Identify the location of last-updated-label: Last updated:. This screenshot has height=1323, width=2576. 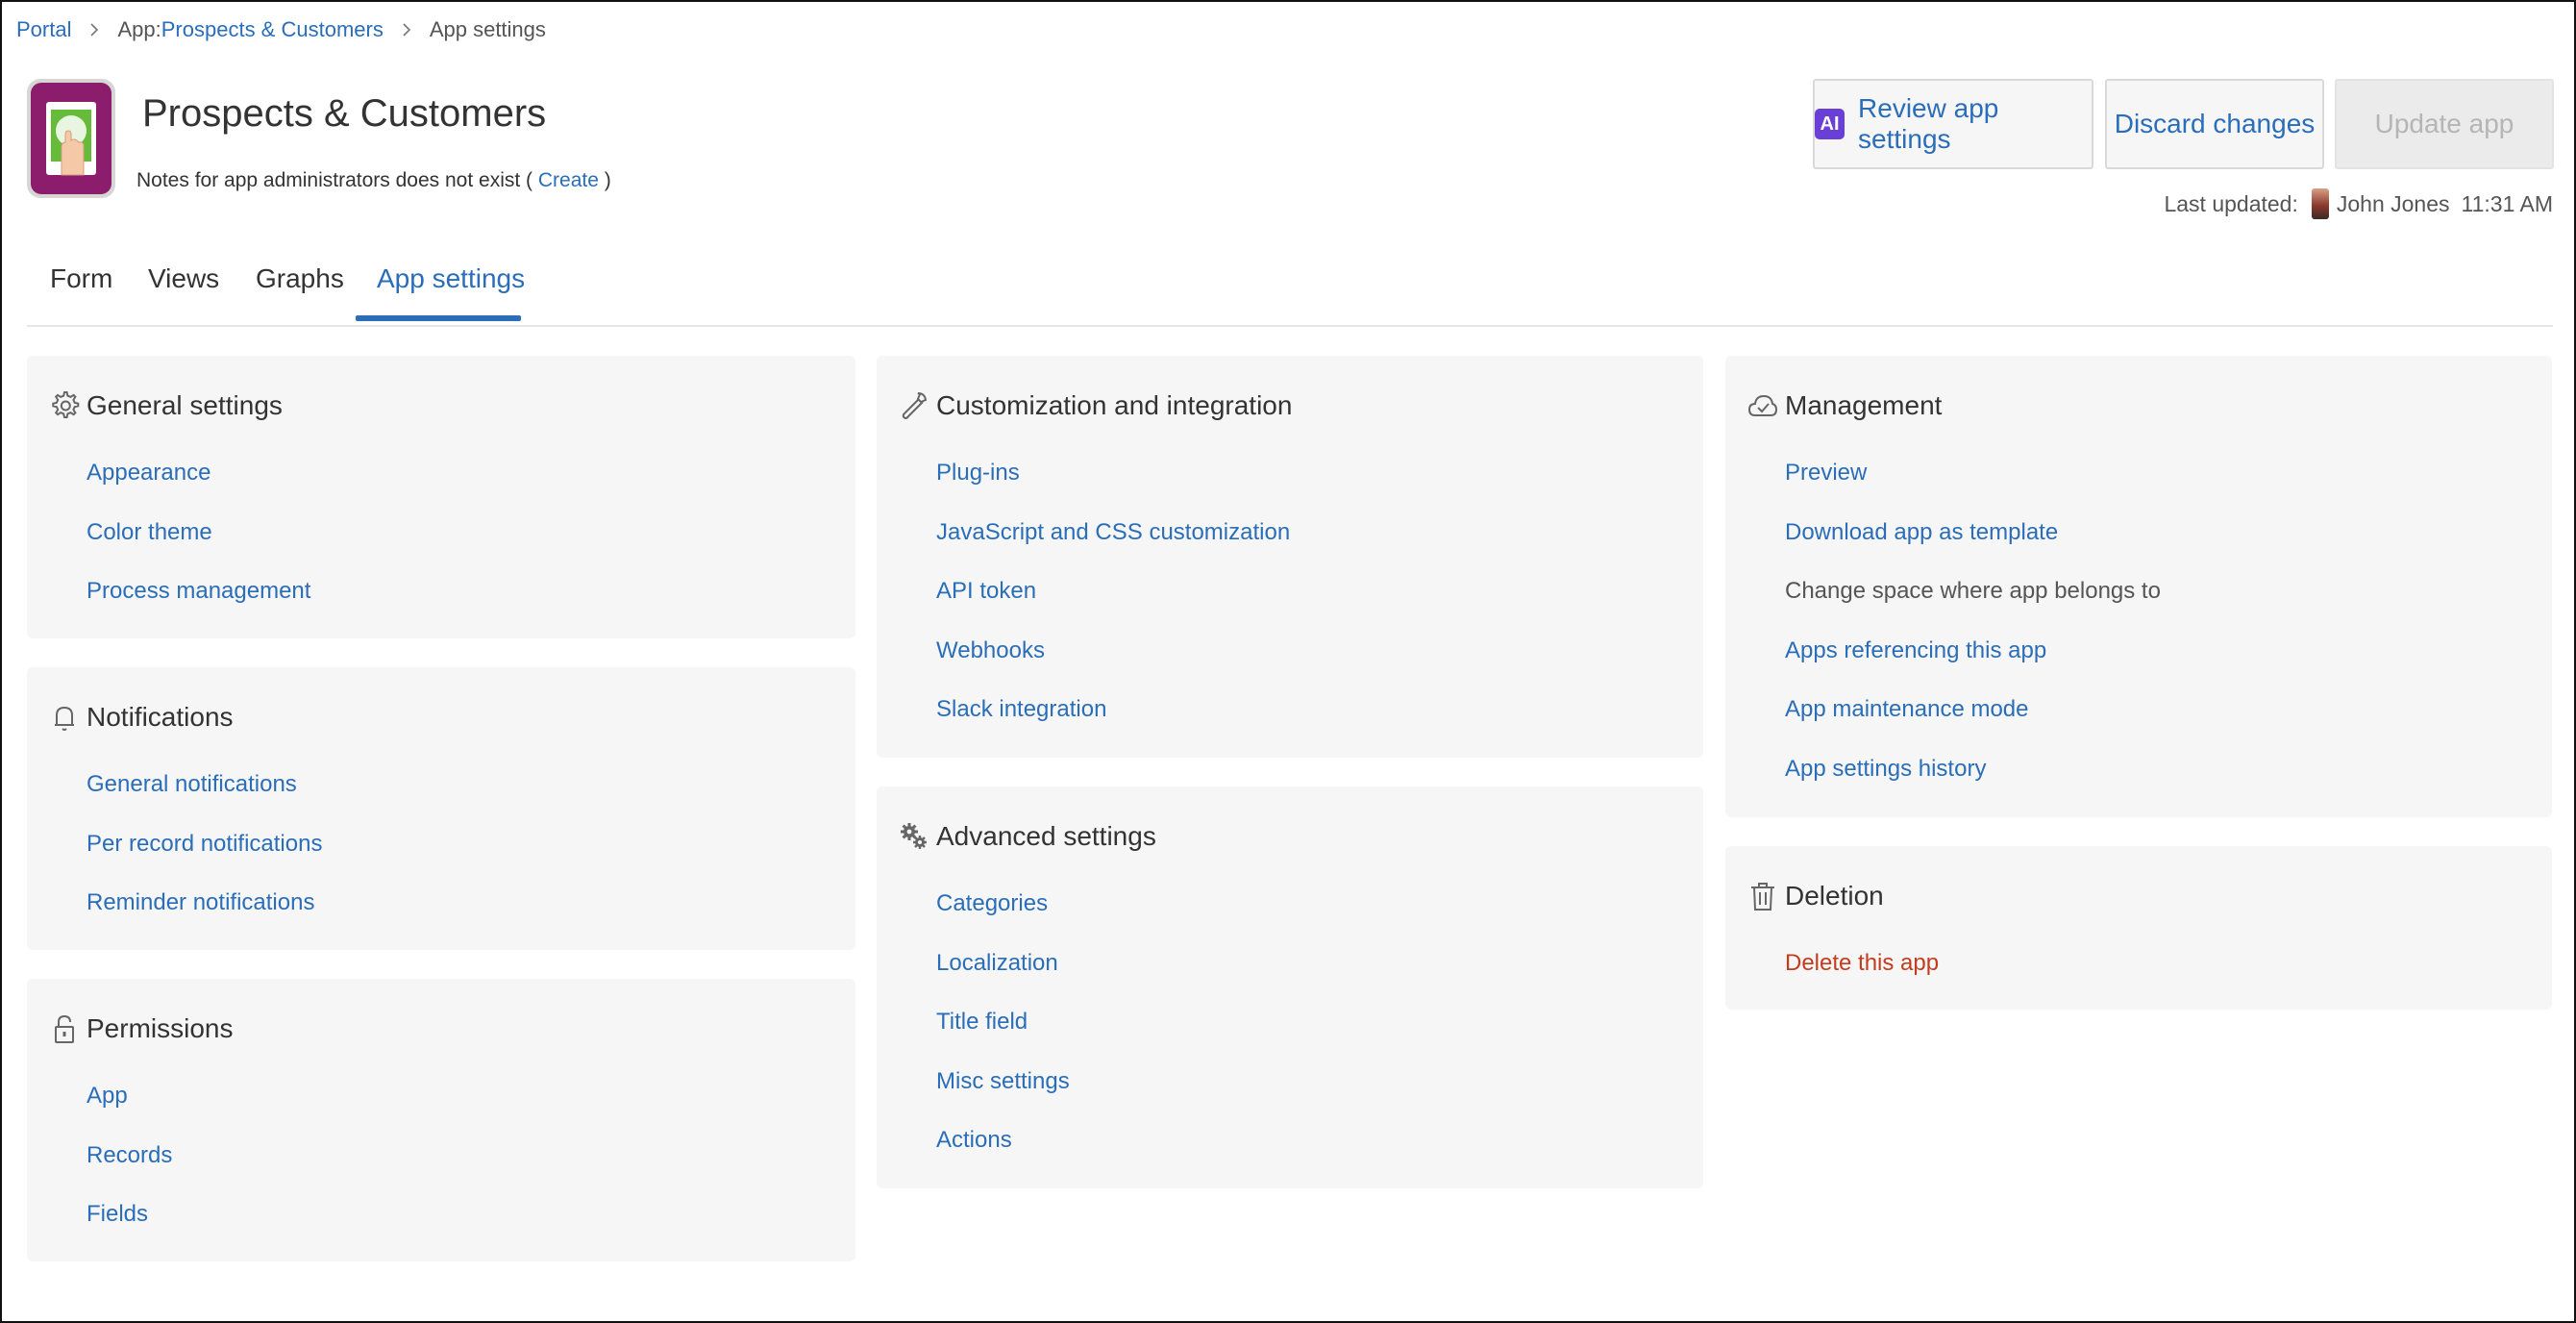
(2231, 203).